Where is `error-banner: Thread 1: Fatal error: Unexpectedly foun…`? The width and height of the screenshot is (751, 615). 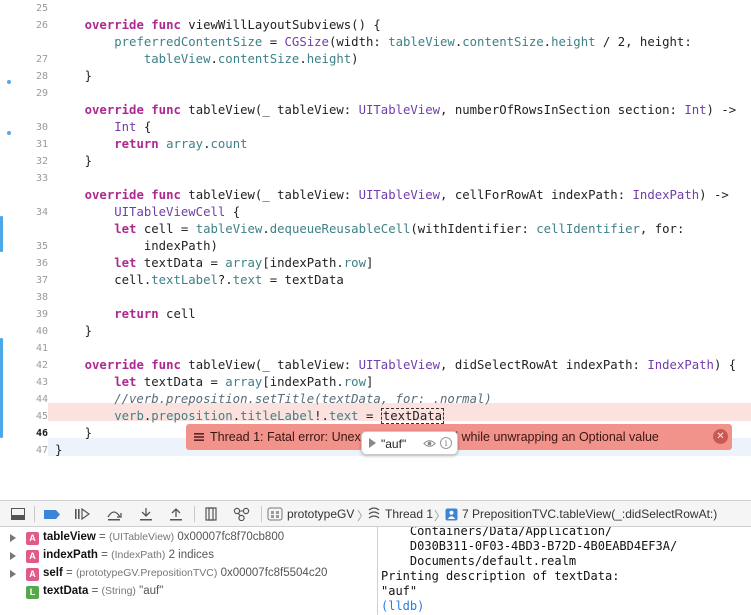 error-banner: Thread 1: Fatal error: Unexpectedly foun… is located at coordinates (459, 437).